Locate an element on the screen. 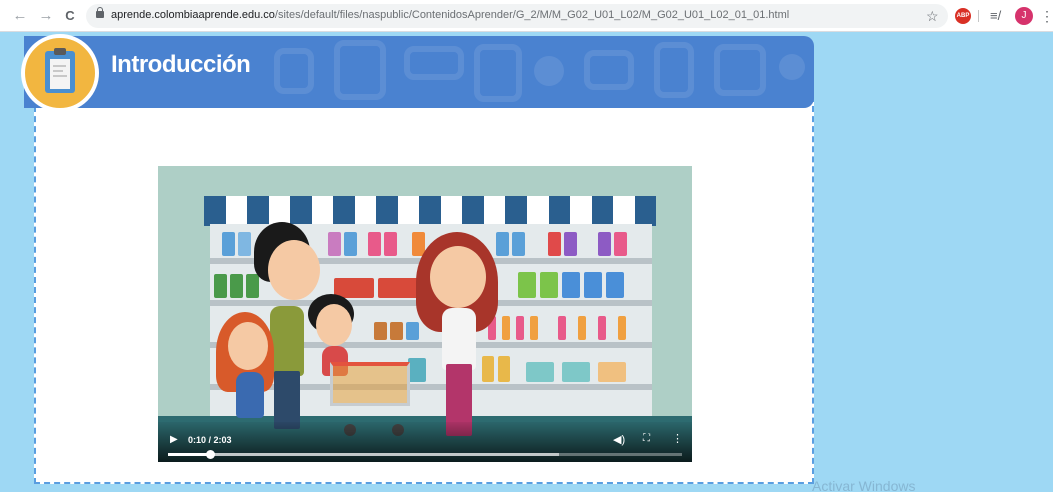 The image size is (1053, 492). volume-icon: ◀) is located at coordinates (619, 439).